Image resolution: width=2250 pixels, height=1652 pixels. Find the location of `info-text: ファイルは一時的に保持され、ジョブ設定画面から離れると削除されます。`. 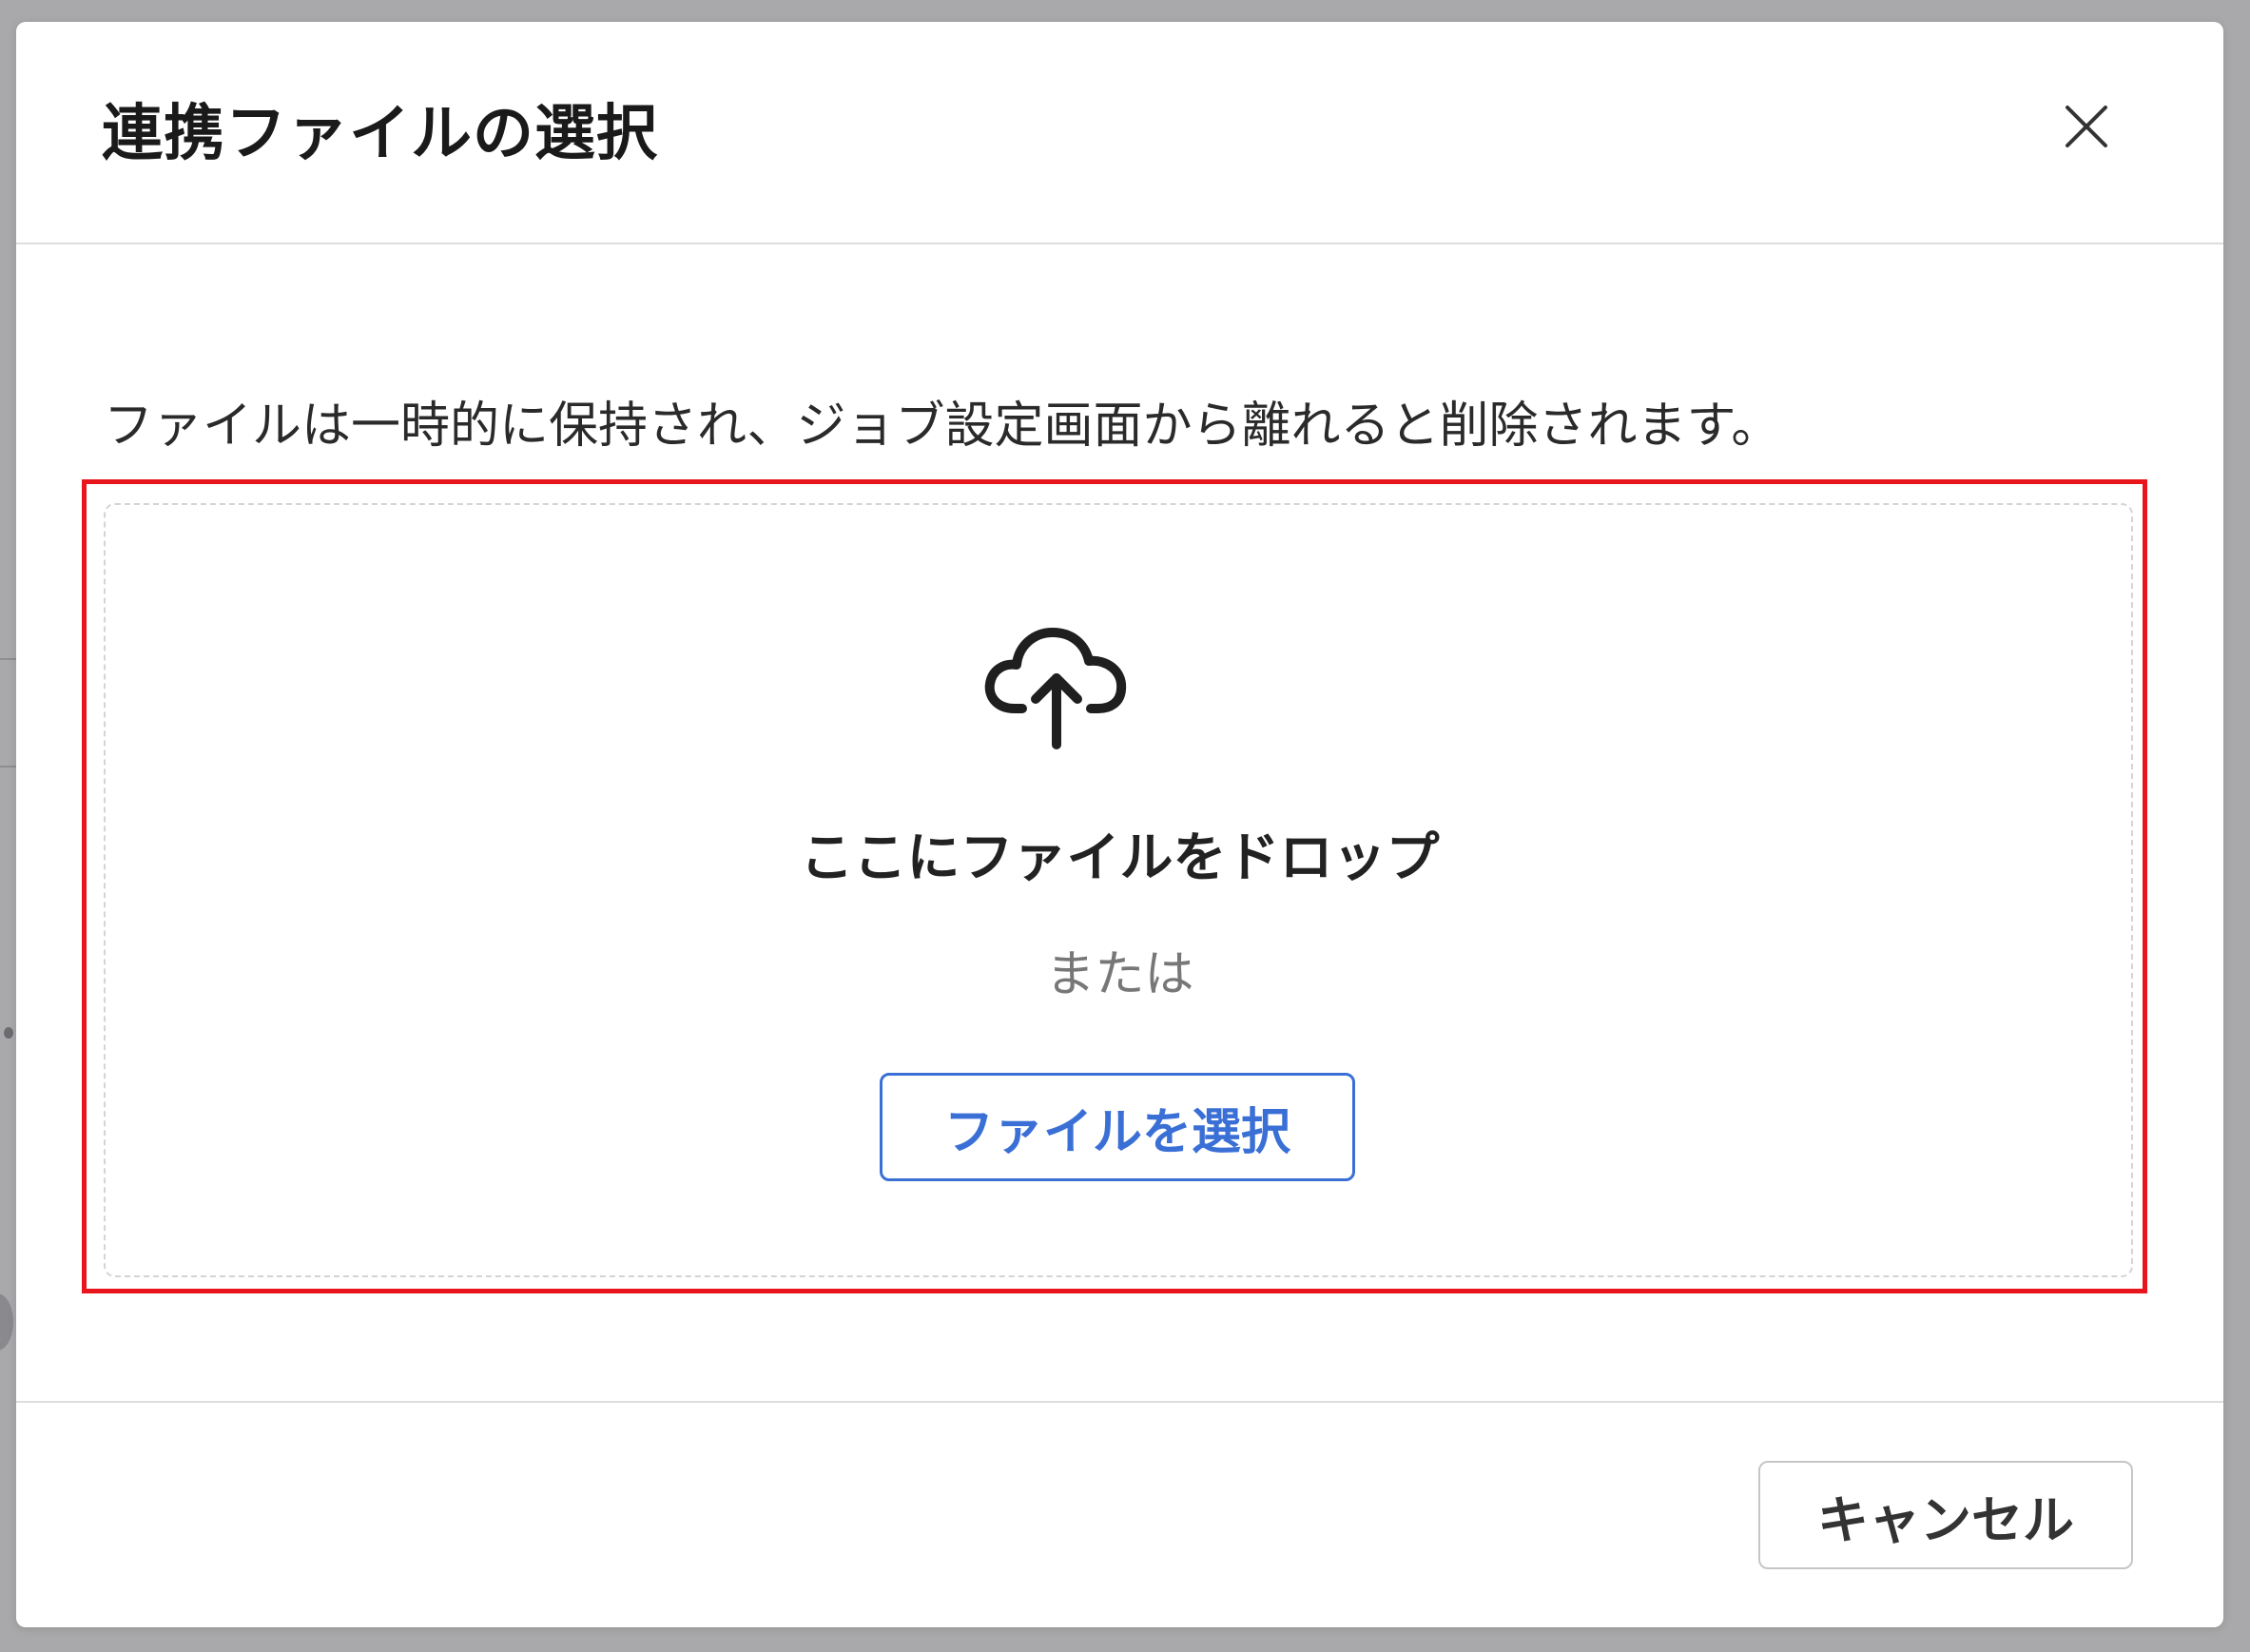

info-text: ファイルは一時的に保持され、ジョブ設定画面から離れると削除されます。 is located at coordinates (942, 426).